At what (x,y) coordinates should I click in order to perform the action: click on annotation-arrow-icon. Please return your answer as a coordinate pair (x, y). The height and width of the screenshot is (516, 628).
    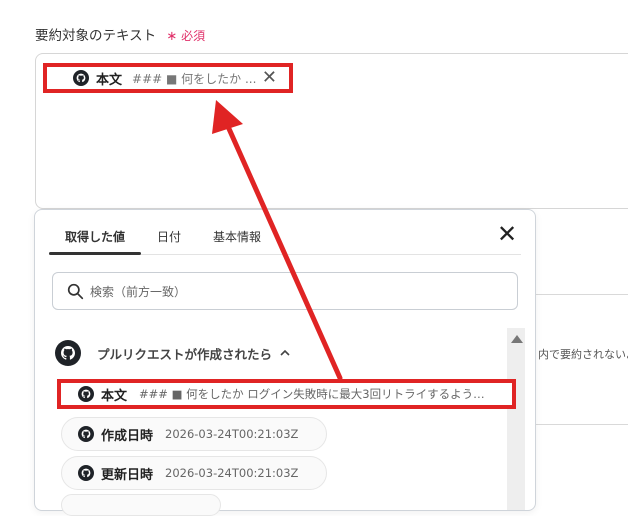
    Looking at the image, I should click on (277, 240).